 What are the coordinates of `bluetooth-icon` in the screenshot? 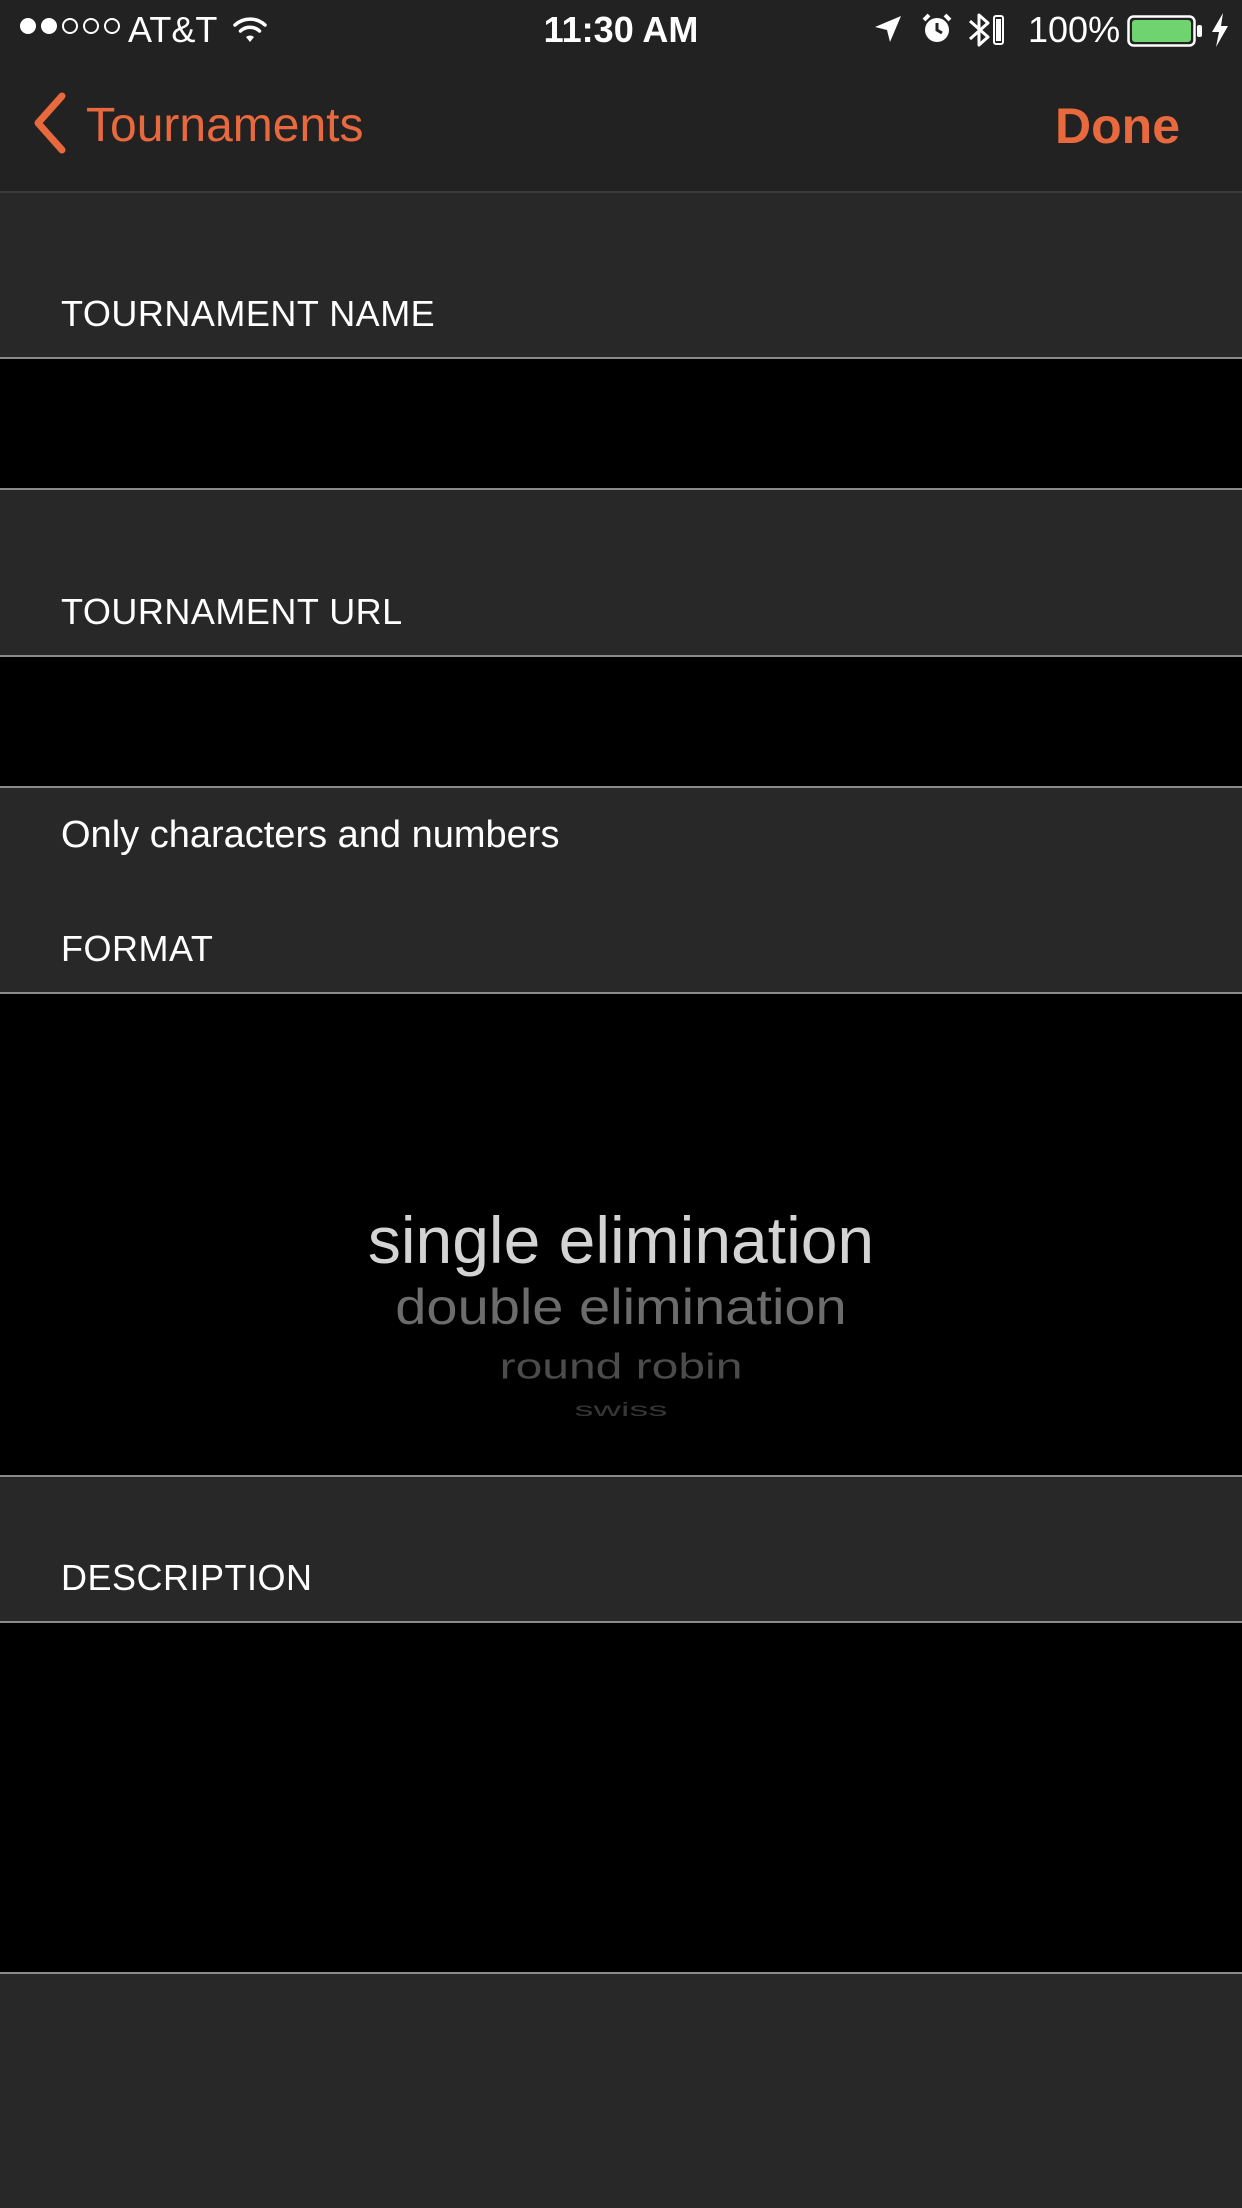 It's located at (988, 32).